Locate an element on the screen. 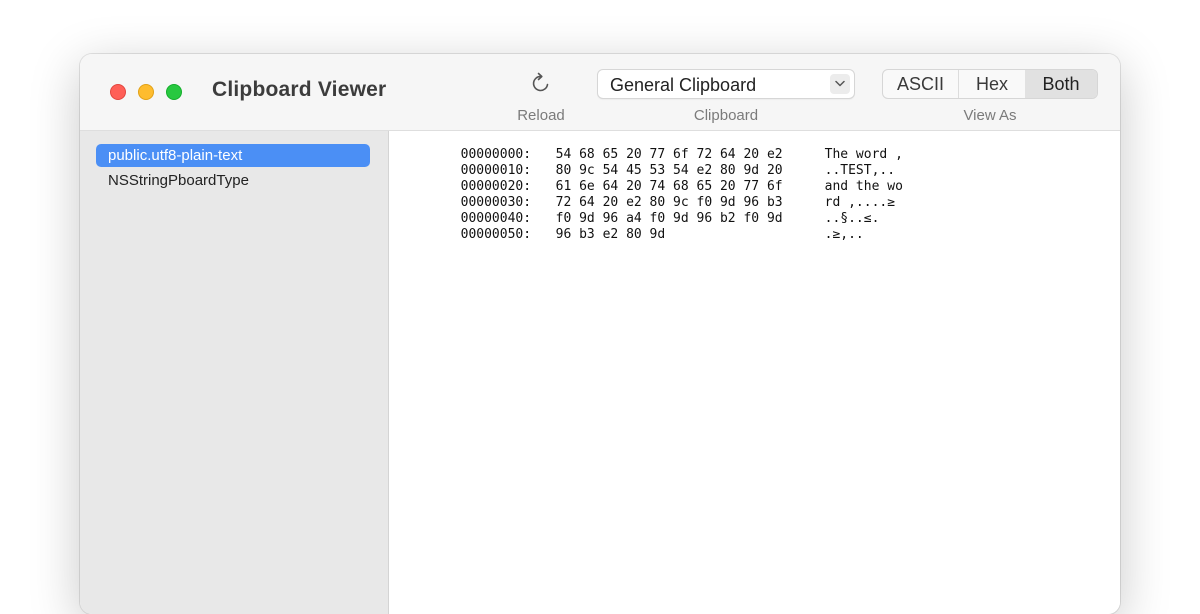 The image size is (1200, 614). hex-ascii: The word , is located at coordinates (863, 154).